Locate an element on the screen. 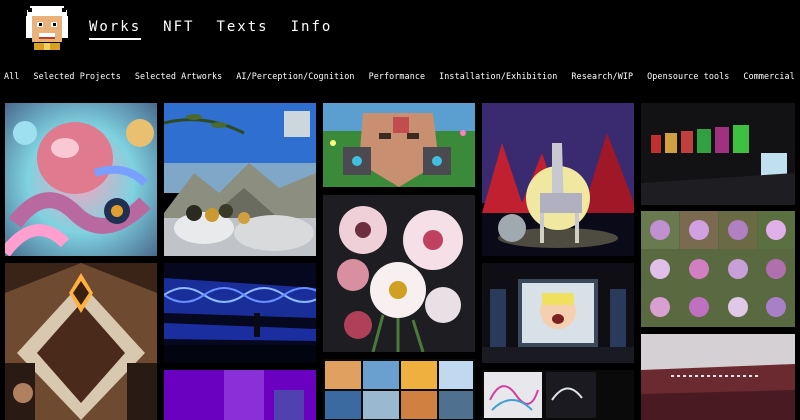  blue-wave-installation-artwork is located at coordinates (240, 313).